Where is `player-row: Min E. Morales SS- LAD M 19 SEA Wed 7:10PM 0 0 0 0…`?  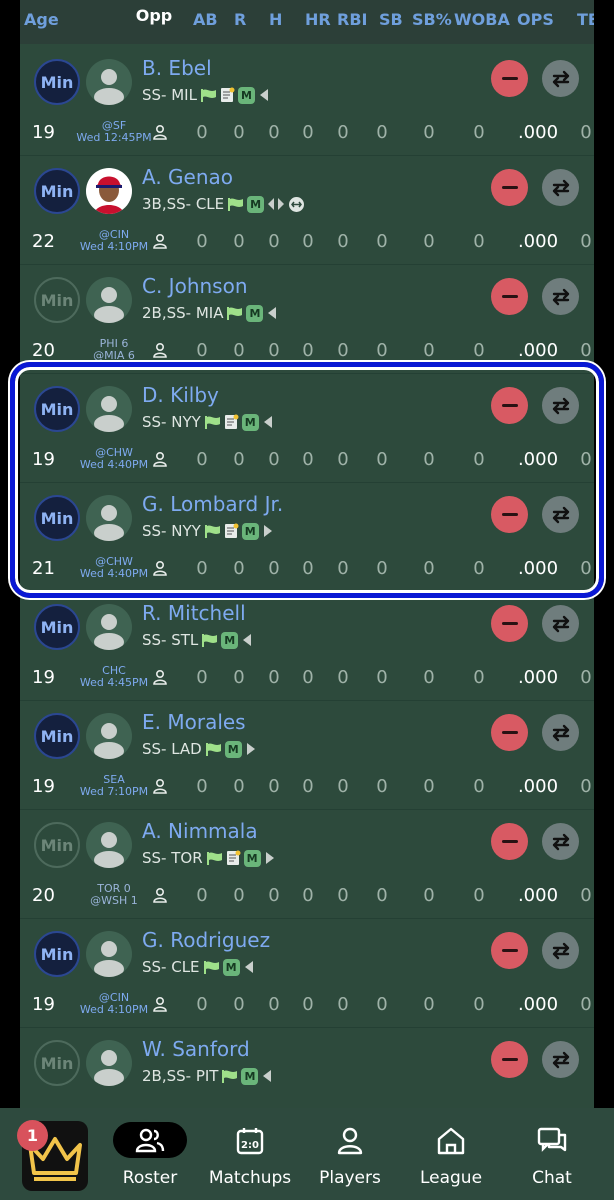 player-row: Min E. Morales SS- LAD M 19 SEA Wed 7:10PM 0 0 0 0… is located at coordinates (307, 755).